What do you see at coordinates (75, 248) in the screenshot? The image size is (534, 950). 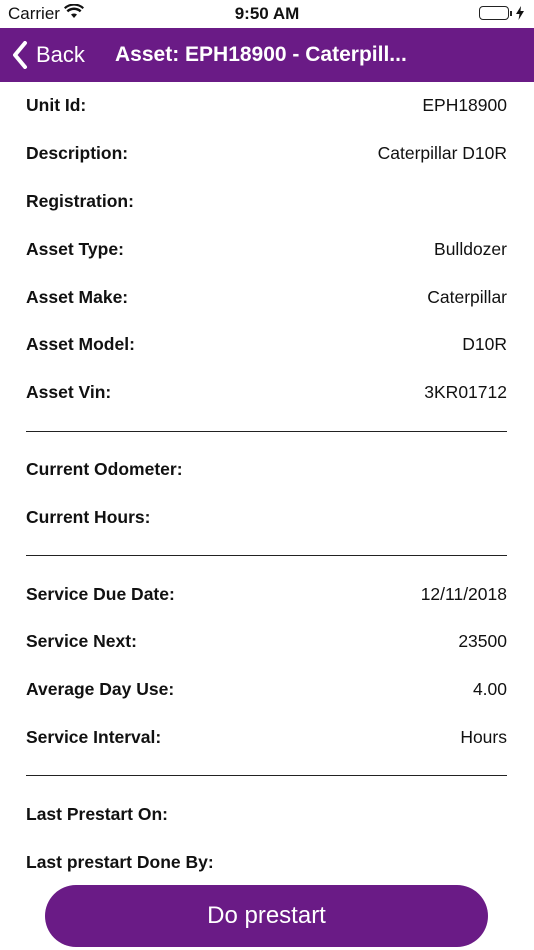 I see `detail-label: Asset Type:` at bounding box center [75, 248].